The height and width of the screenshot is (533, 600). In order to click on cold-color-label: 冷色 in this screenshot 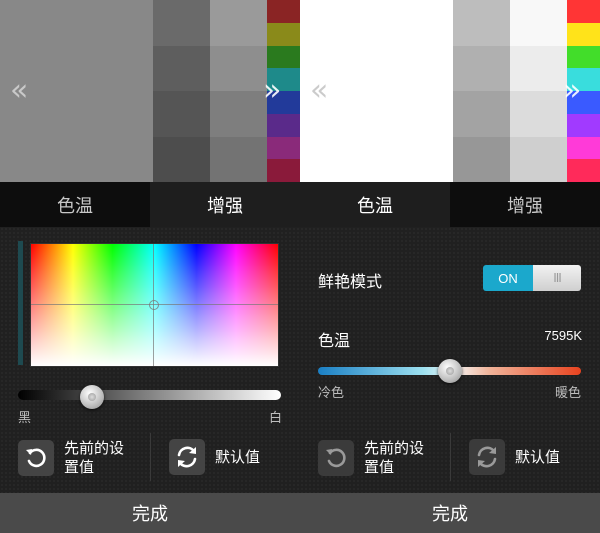, I will do `click(331, 393)`.